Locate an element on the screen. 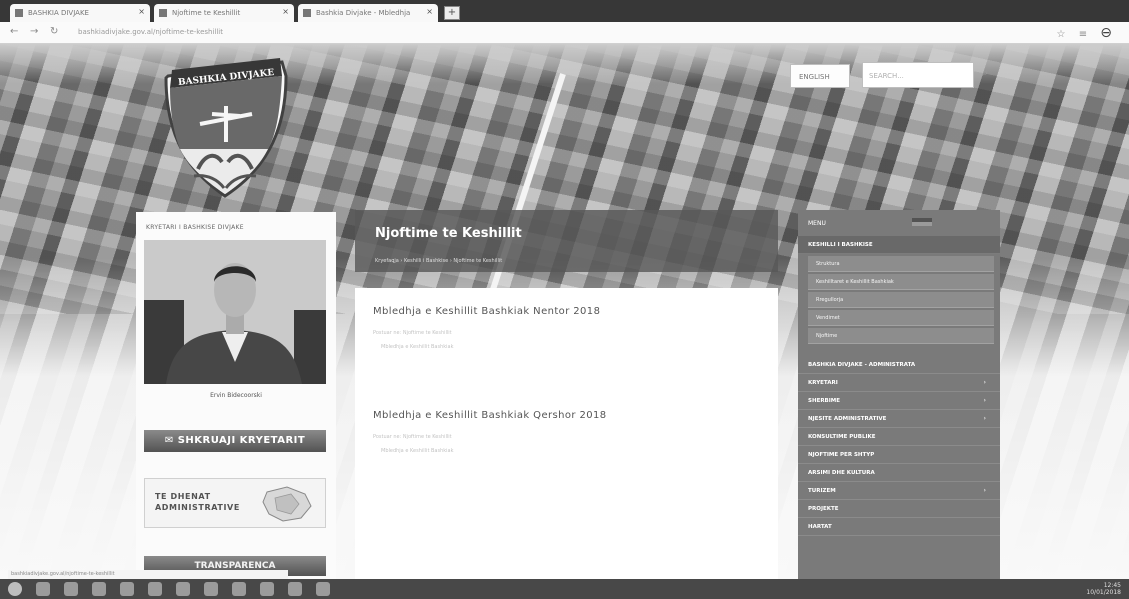  sidebar-item-label: NJOFTIME PER SHTYP is located at coordinates (841, 455).